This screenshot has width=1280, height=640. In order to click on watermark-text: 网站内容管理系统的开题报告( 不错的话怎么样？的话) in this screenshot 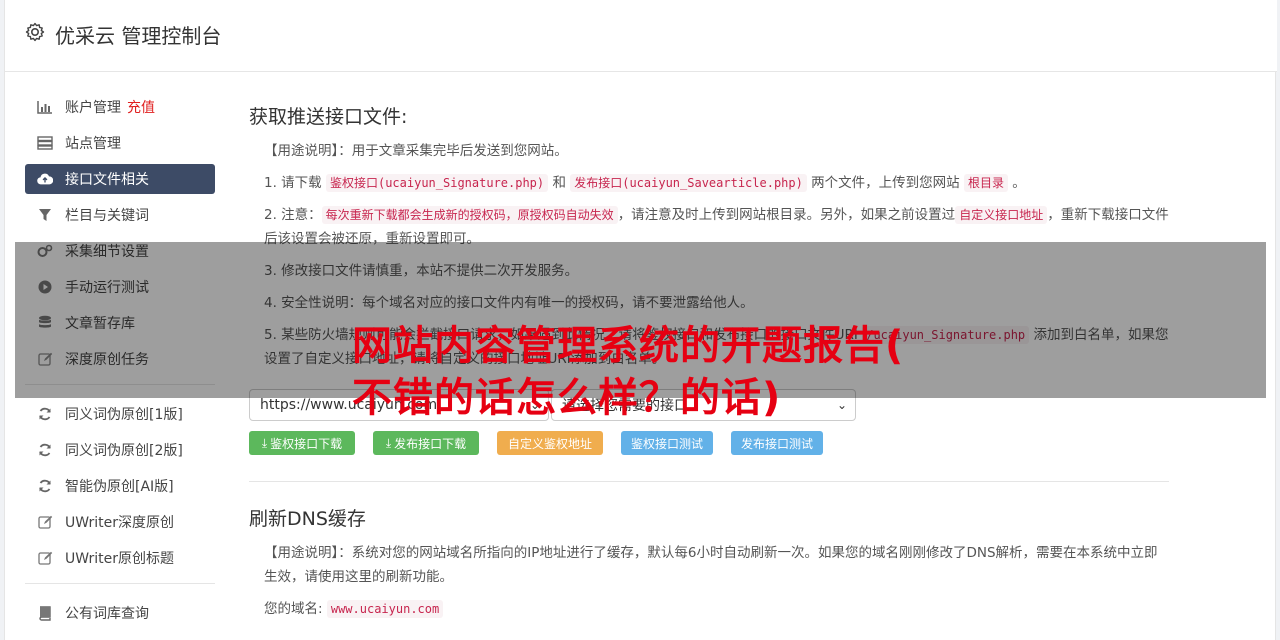, I will do `click(662, 372)`.